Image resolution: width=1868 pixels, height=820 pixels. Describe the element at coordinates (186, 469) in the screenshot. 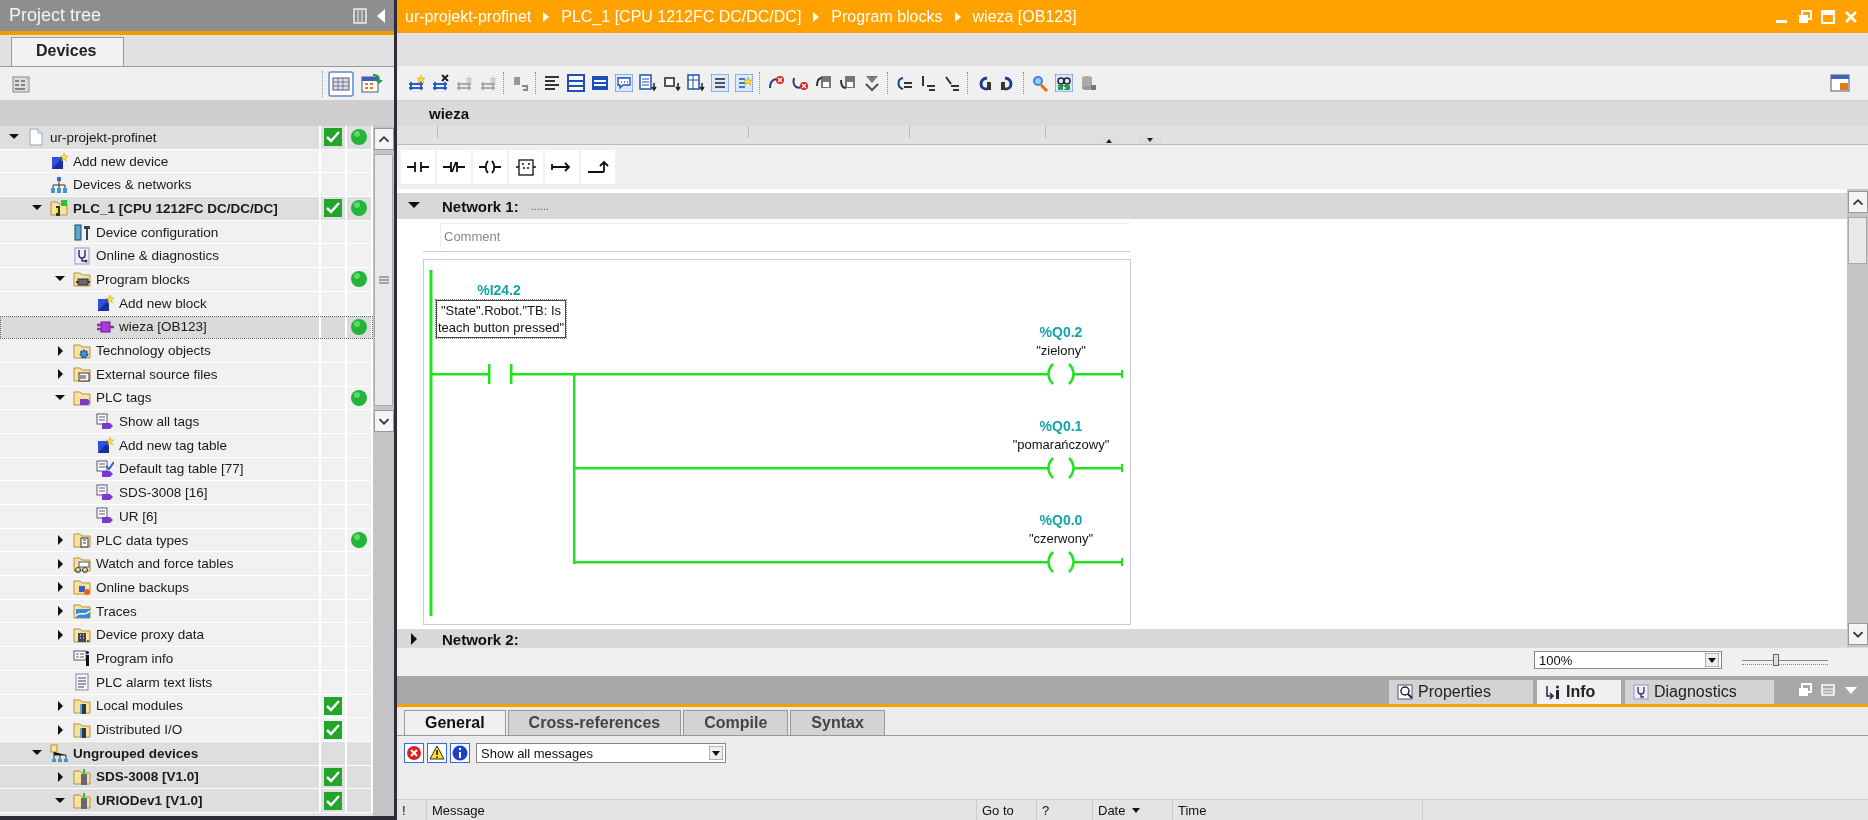

I see `tree-item: Default tag table [77]` at that location.